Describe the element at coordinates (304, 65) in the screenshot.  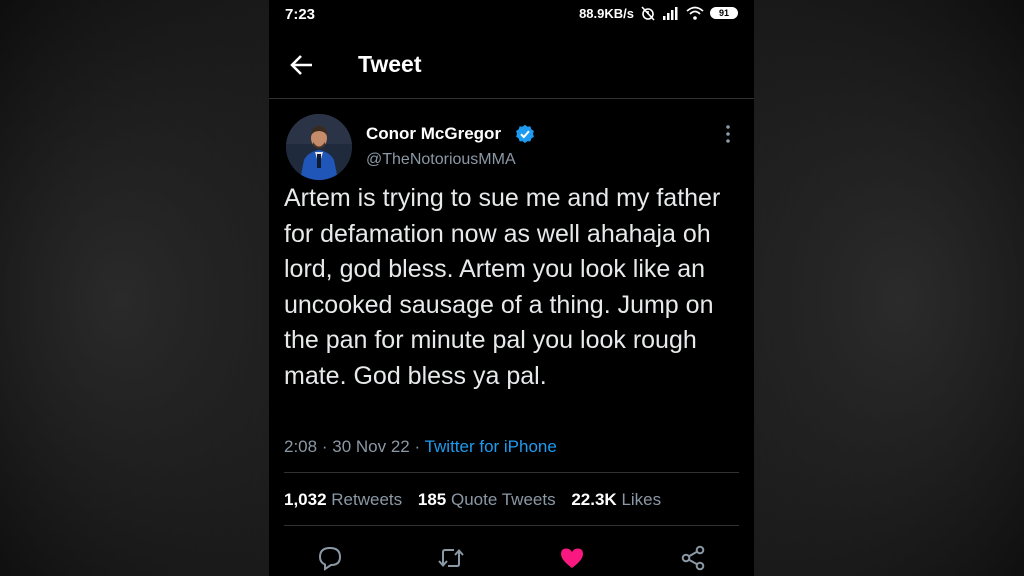
I see `arrow-left-icon` at that location.